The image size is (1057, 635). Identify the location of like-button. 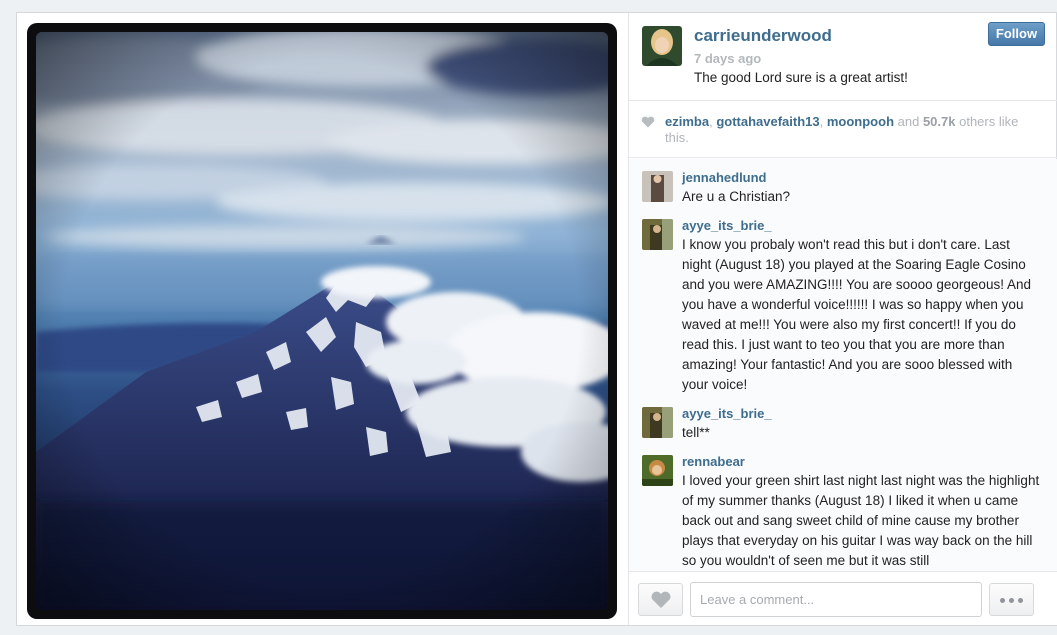
(660, 599).